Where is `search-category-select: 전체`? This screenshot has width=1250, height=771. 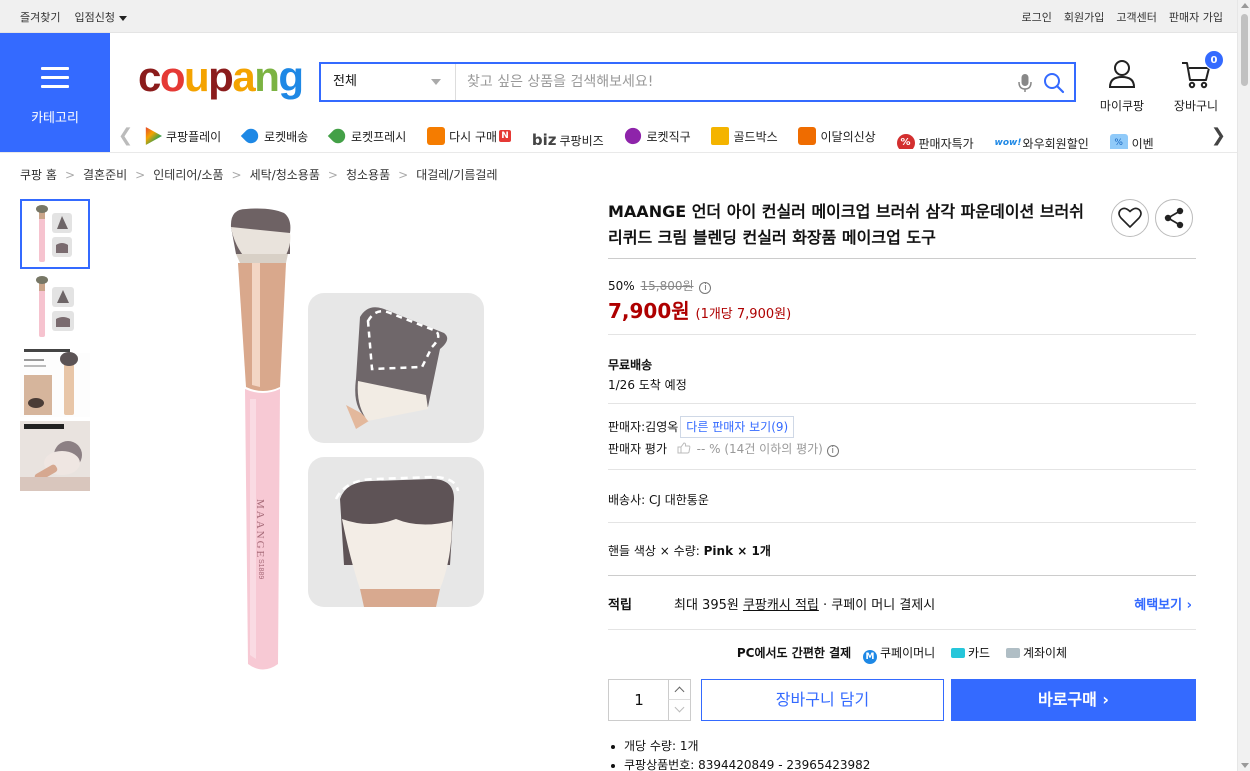
search-category-select: 전체 is located at coordinates (388, 82).